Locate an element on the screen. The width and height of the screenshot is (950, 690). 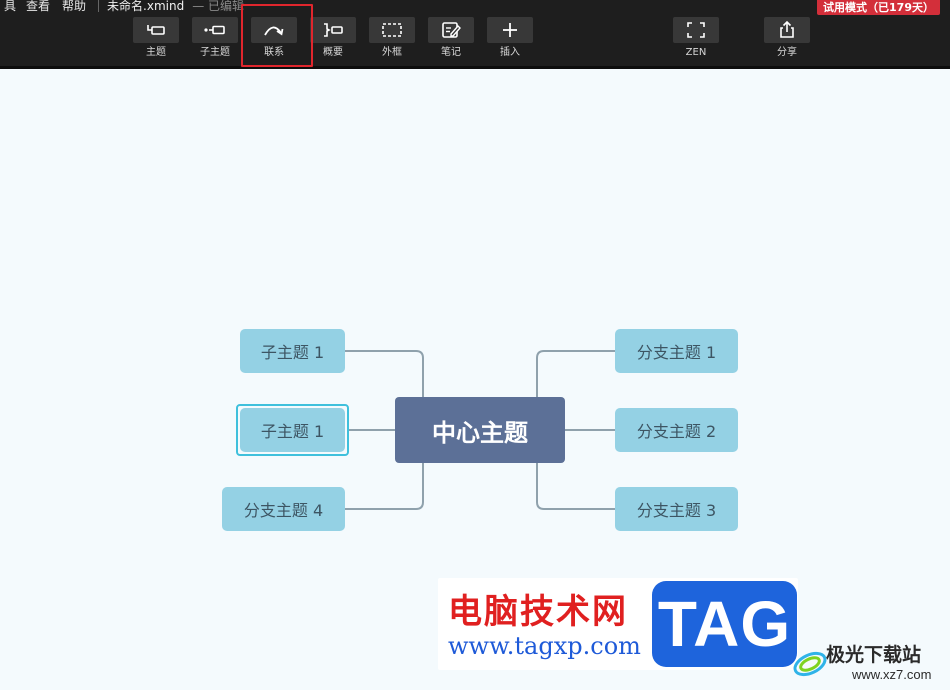
topic-node-left-2-selected: 子主题 1 is located at coordinates (292, 430).